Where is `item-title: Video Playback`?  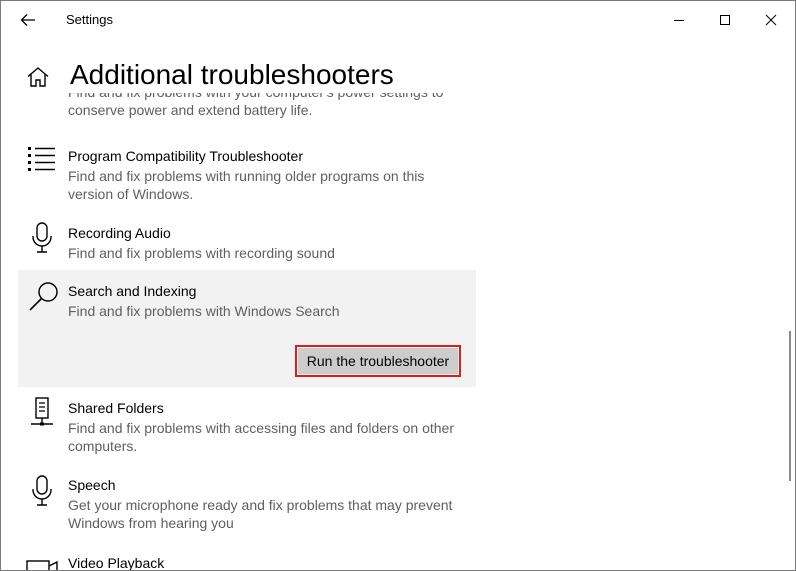 item-title: Video Playback is located at coordinates (116, 562).